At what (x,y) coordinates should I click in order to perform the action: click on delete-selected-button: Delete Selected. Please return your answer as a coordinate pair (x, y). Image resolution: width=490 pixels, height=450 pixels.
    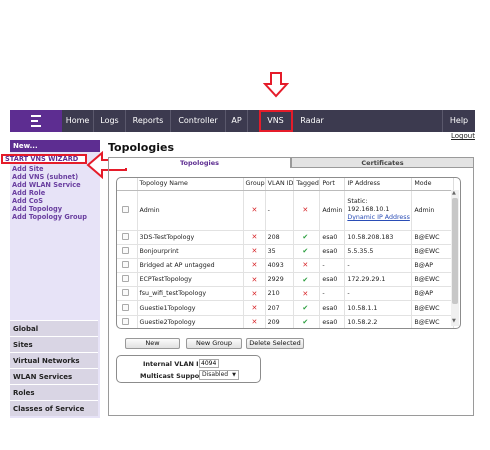
    Looking at the image, I should click on (275, 343).